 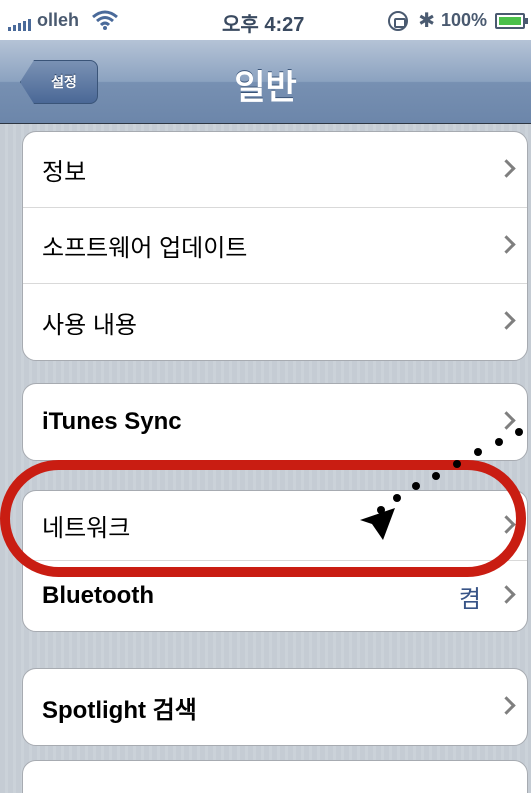 What do you see at coordinates (64, 172) in the screenshot?
I see `row-label: 정보` at bounding box center [64, 172].